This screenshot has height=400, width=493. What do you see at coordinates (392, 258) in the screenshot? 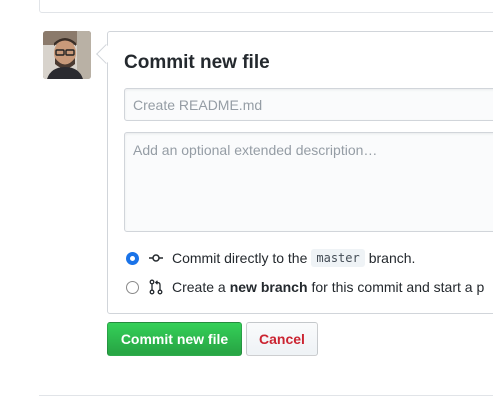
I see `commit-direct-text-after: branch.` at bounding box center [392, 258].